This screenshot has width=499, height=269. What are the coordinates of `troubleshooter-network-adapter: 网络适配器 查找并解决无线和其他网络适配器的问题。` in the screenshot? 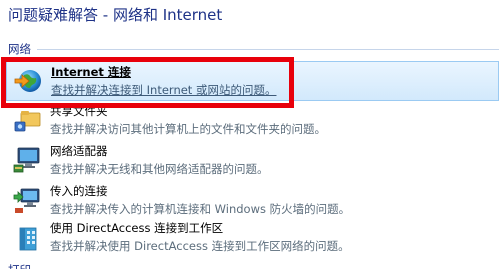 It's located at (252, 161).